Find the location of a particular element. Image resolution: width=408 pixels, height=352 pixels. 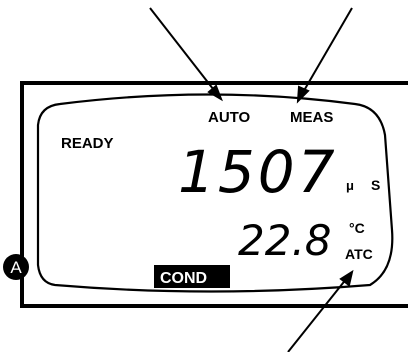

temp-unit-label: °C is located at coordinates (357, 228).